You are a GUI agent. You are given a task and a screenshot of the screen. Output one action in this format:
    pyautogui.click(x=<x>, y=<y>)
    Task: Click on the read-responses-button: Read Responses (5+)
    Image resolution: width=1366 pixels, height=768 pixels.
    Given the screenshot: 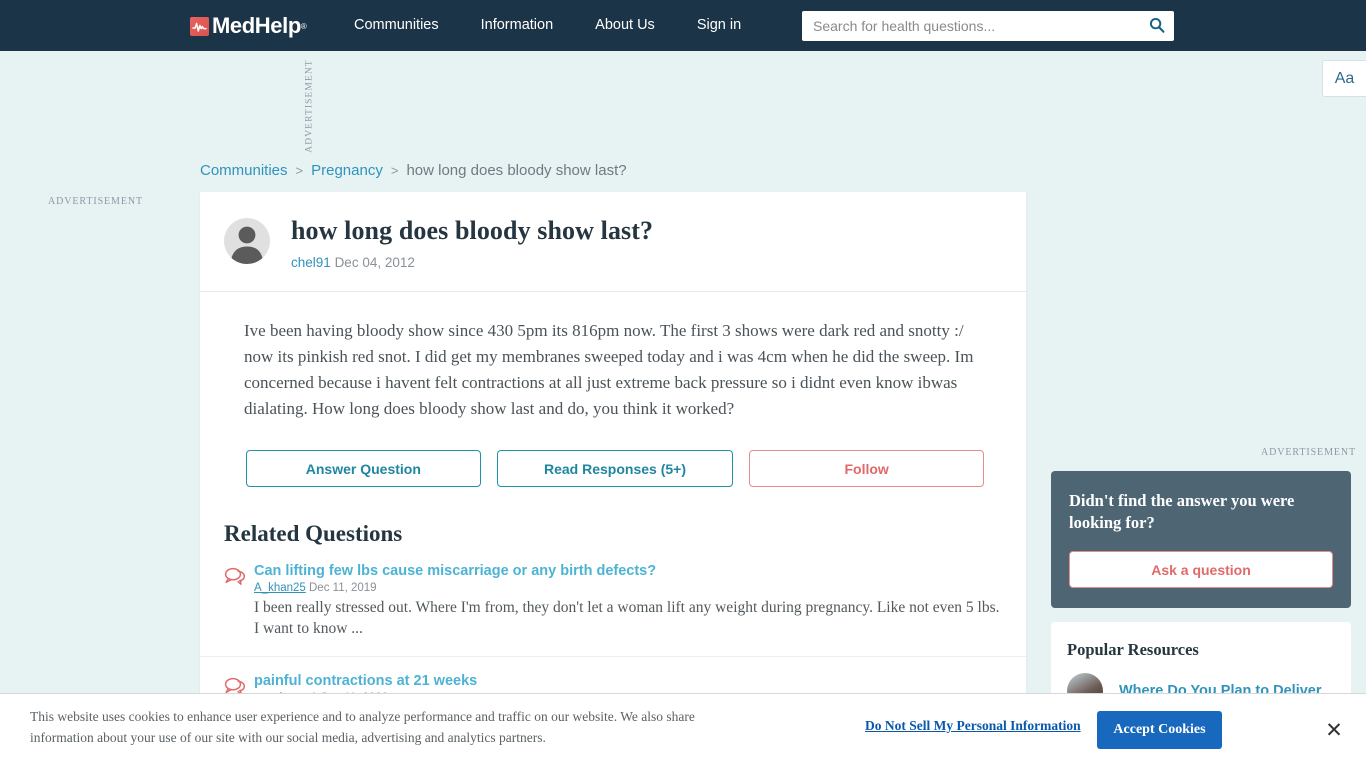 What is the action you would take?
    pyautogui.click(x=615, y=468)
    